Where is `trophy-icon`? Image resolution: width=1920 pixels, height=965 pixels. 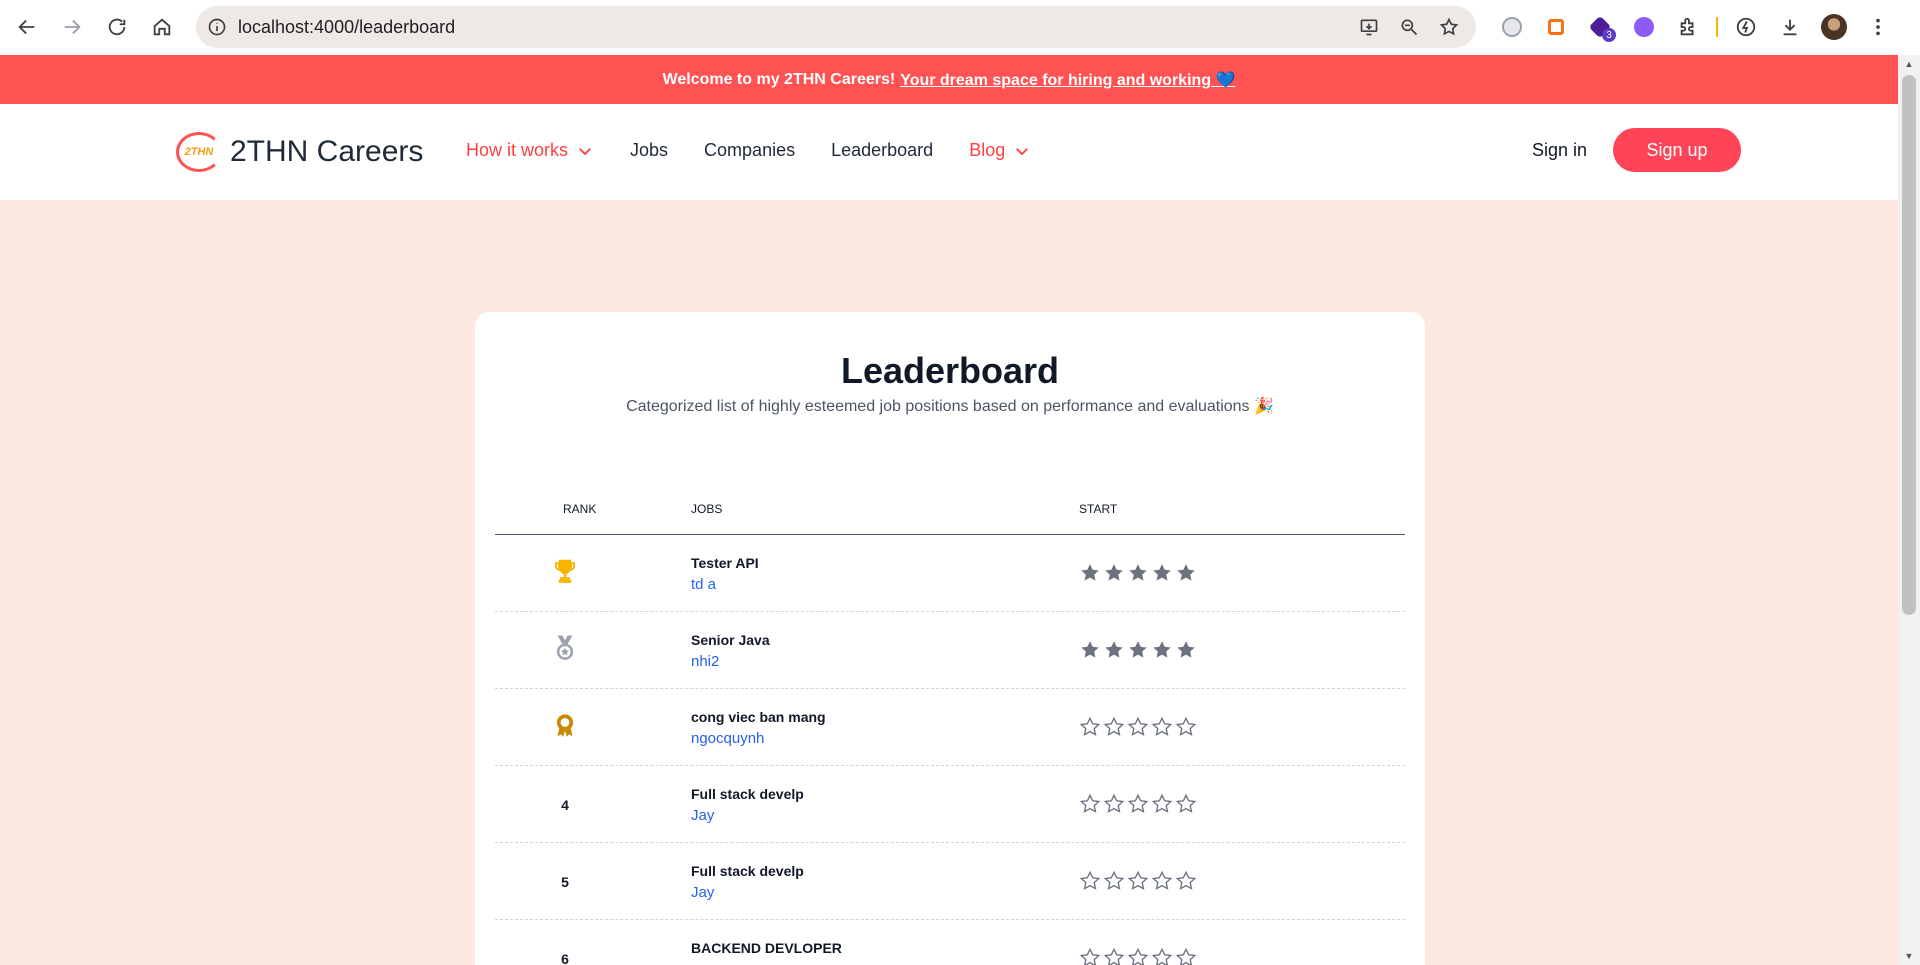
trophy-icon is located at coordinates (565, 573).